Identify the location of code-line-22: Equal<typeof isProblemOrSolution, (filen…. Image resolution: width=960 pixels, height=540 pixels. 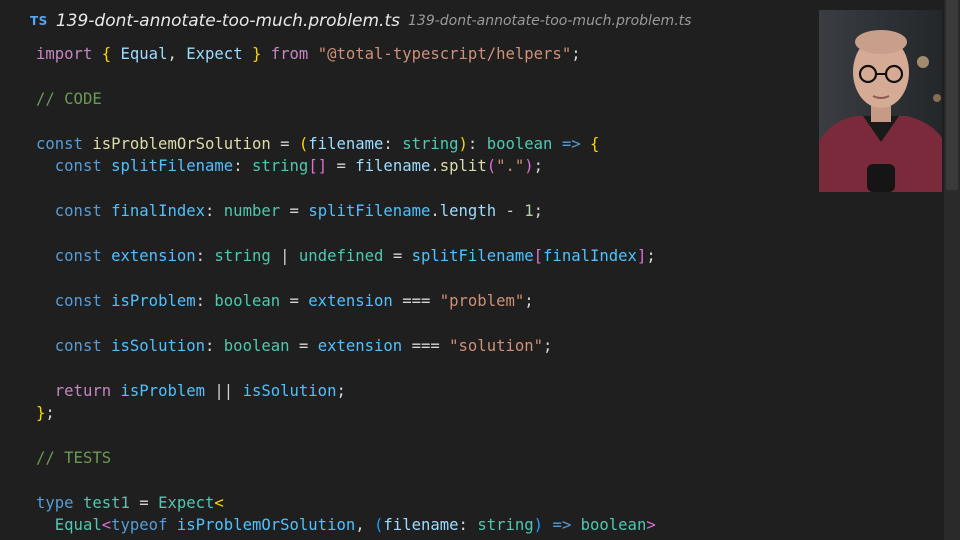
(355, 525).